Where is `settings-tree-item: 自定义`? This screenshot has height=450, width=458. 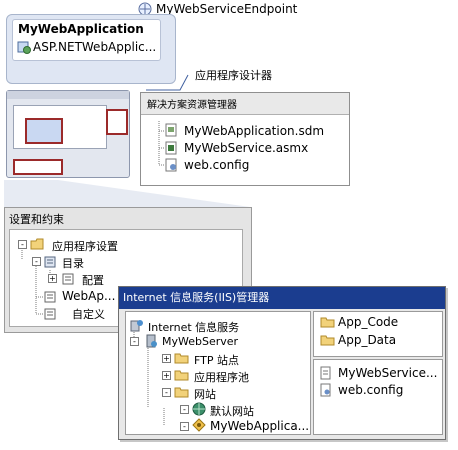 settings-tree-item: 自定义 is located at coordinates (88, 314).